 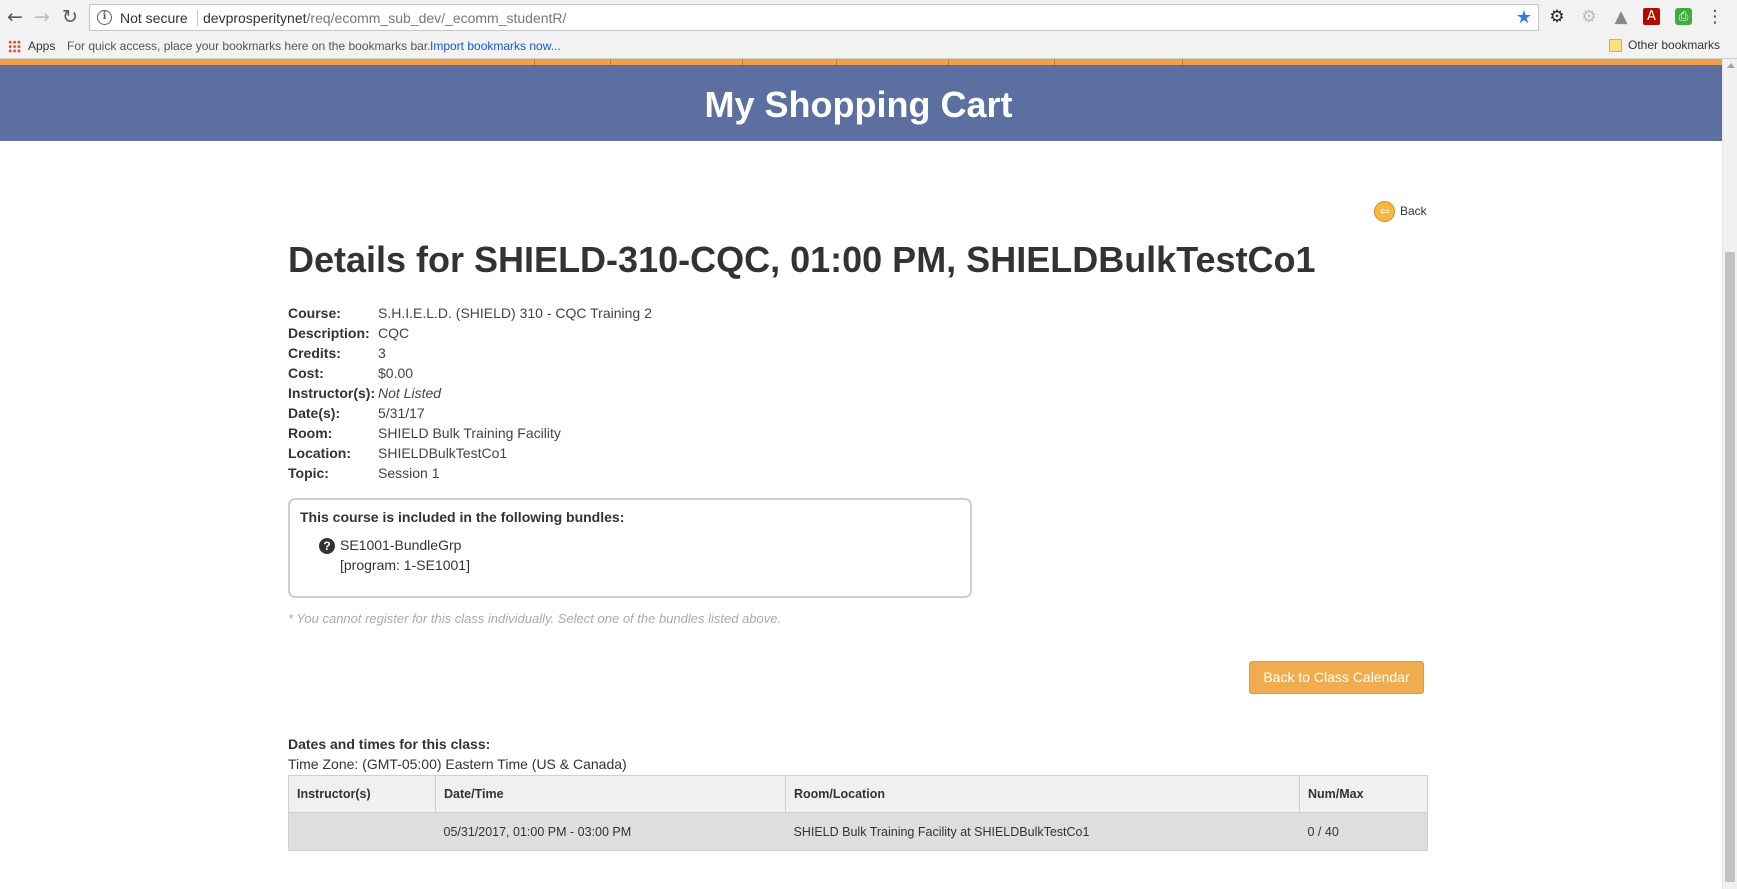 I want to click on reload-icon: ↻, so click(x=70, y=17).